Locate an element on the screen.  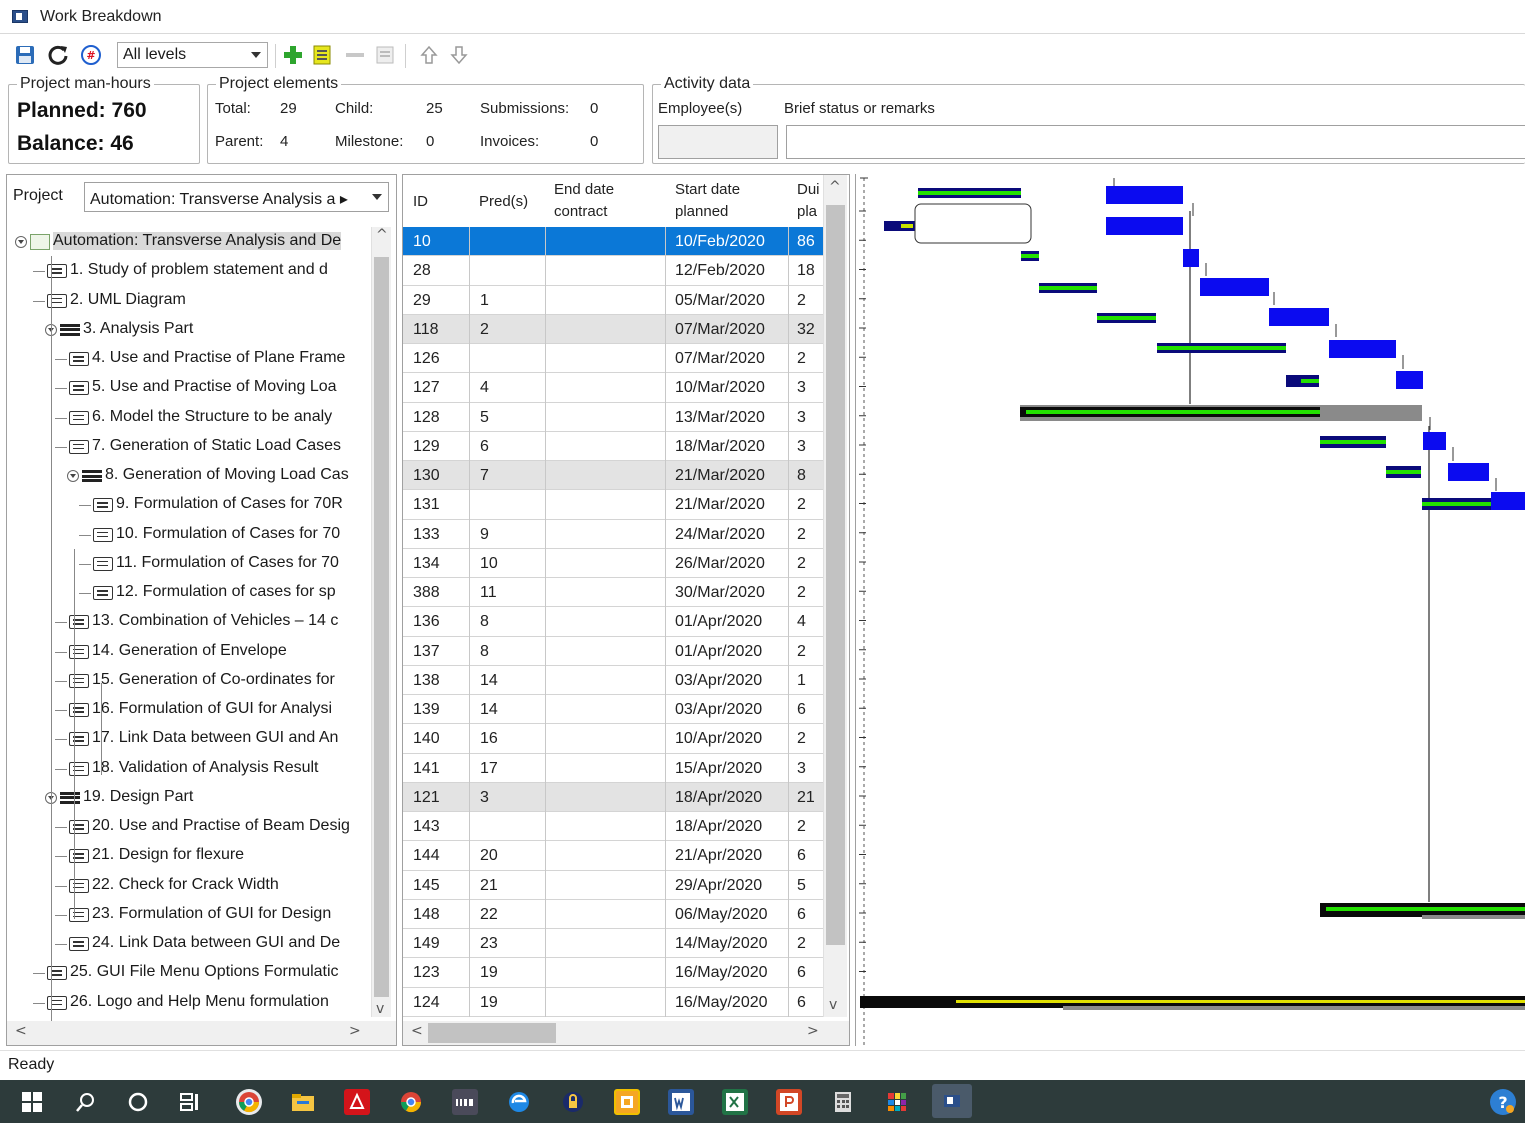
cell-pred: 10 is located at coordinates (489, 564).